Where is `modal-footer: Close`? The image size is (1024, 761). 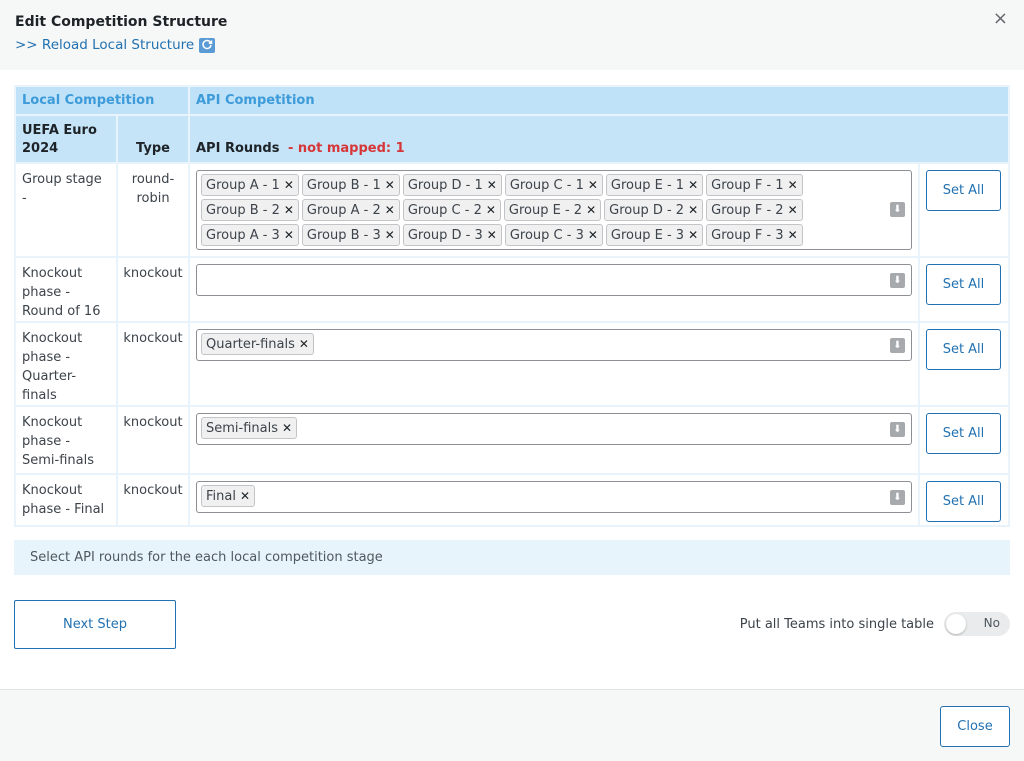 modal-footer: Close is located at coordinates (512, 725).